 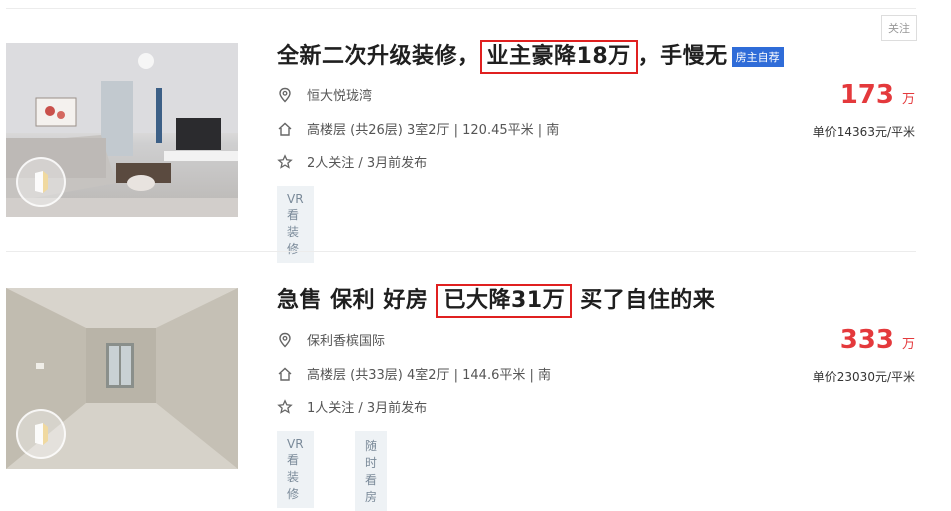 I want to click on followers-info: 1人关注 / 3月前发布, so click(x=367, y=408).